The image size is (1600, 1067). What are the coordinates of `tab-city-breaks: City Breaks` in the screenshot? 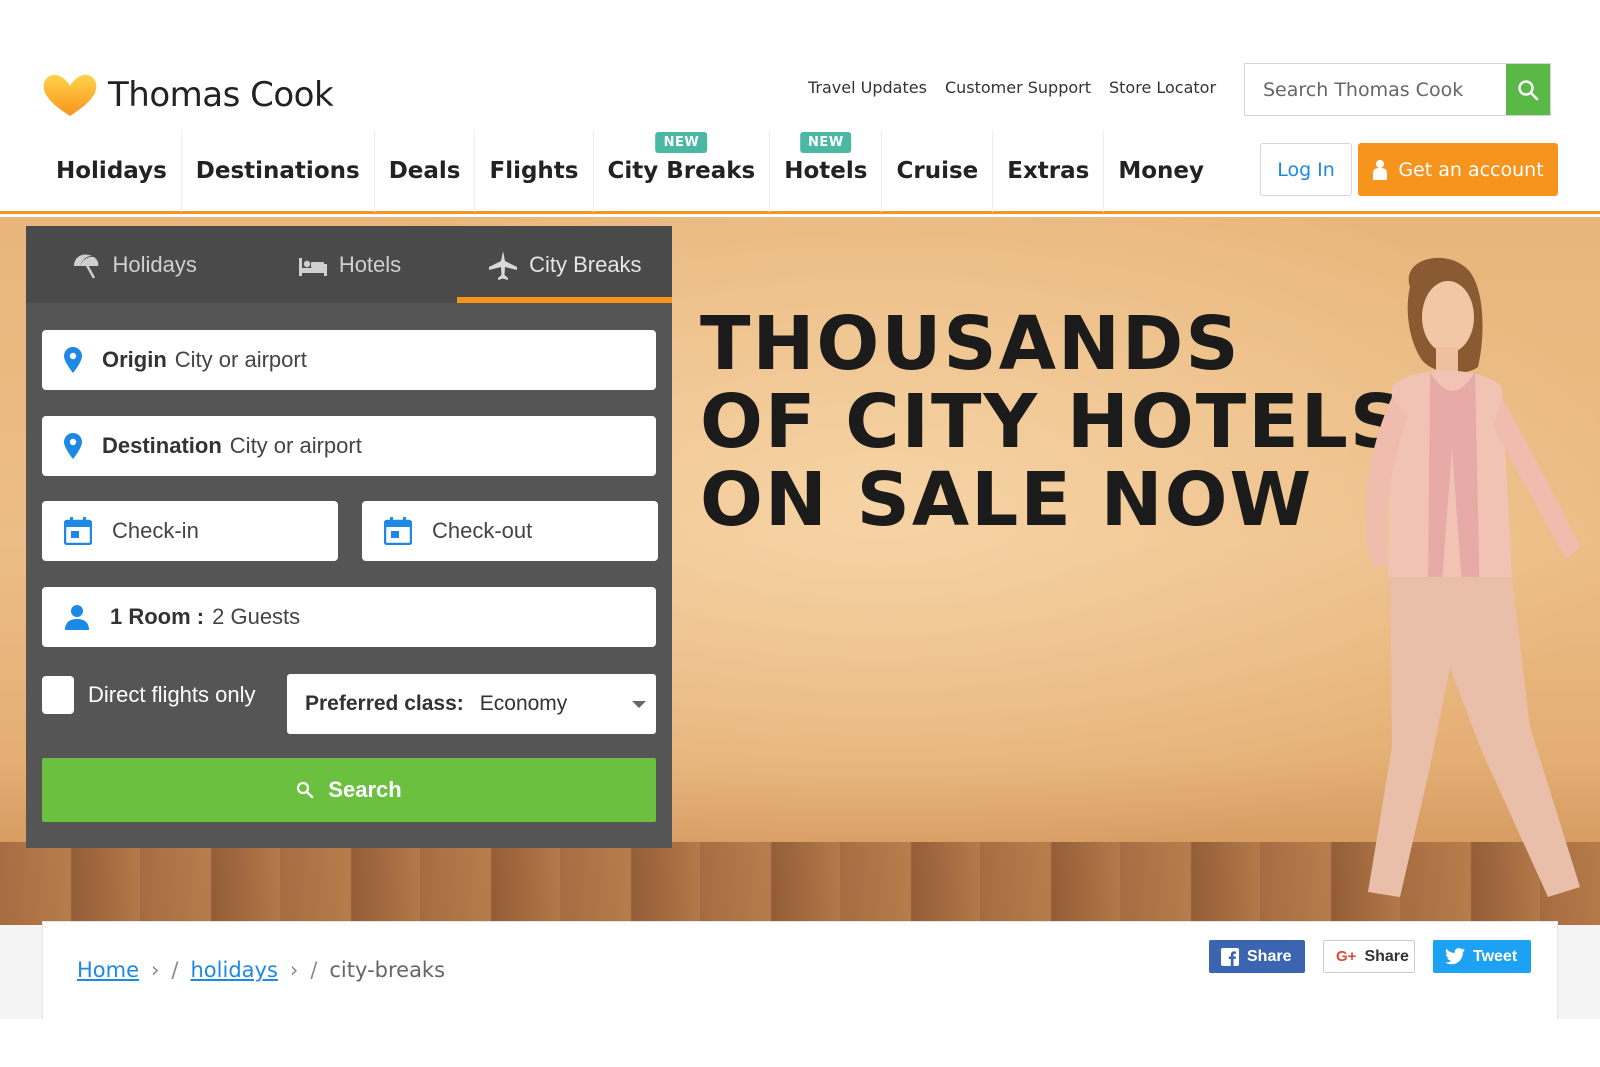 It's located at (564, 264).